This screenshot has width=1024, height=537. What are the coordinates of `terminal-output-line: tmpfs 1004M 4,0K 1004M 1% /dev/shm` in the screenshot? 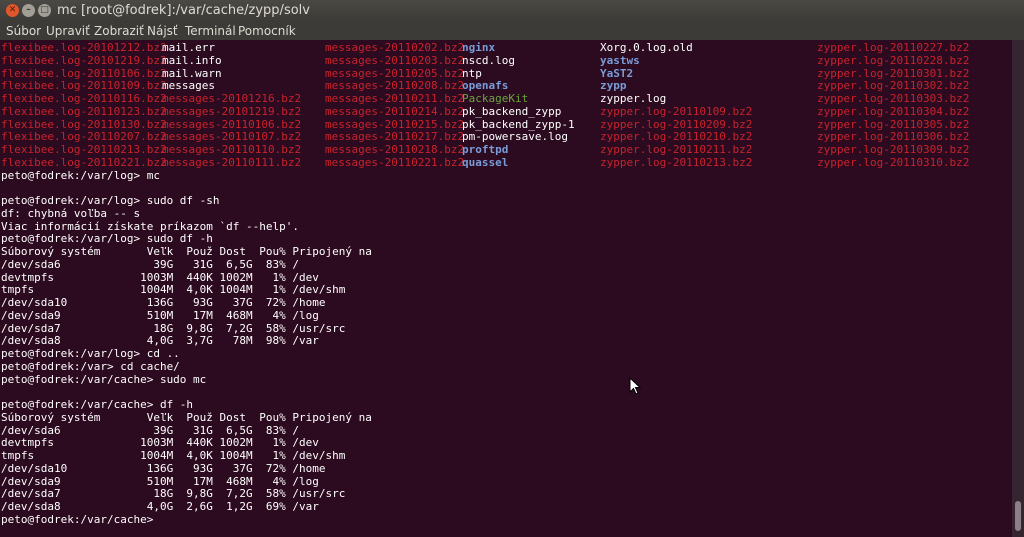 It's located at (173, 290).